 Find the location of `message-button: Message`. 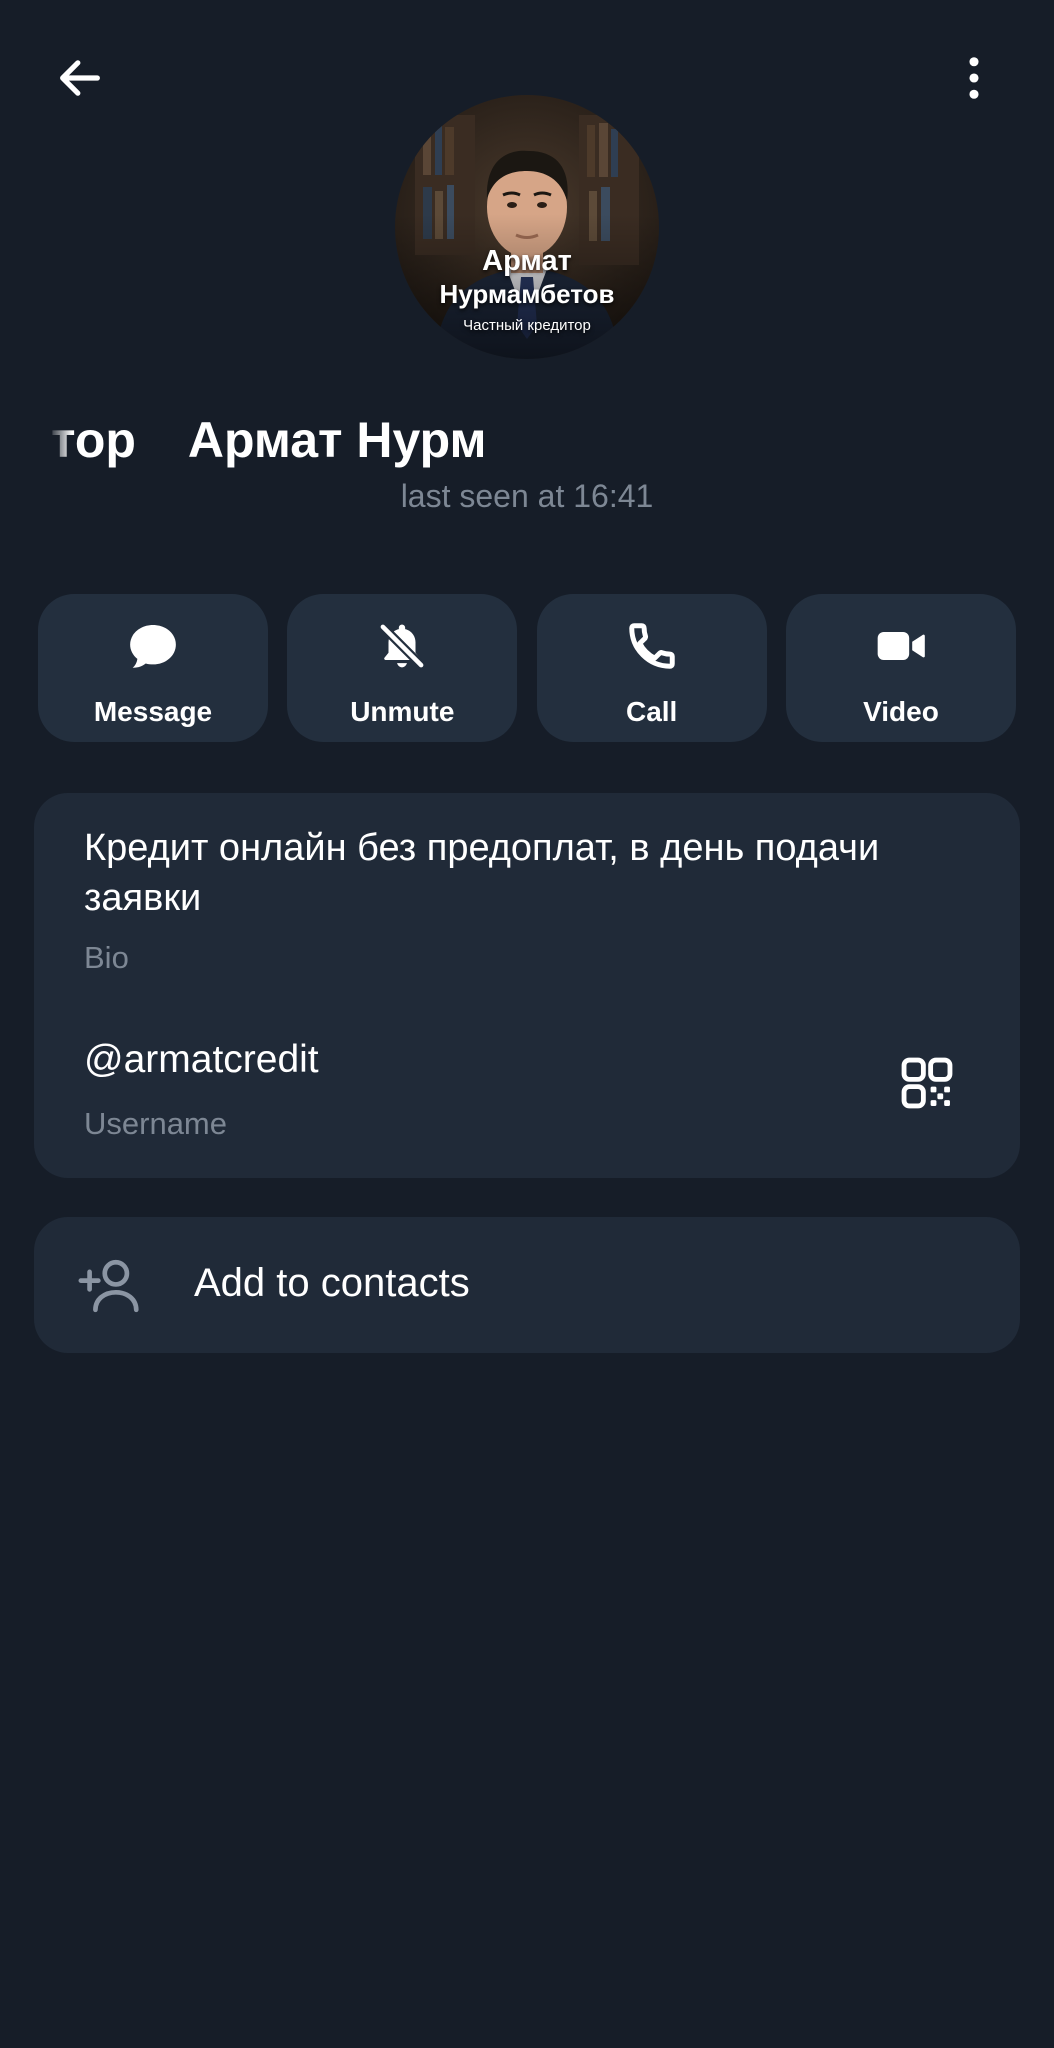

message-button: Message is located at coordinates (153, 668).